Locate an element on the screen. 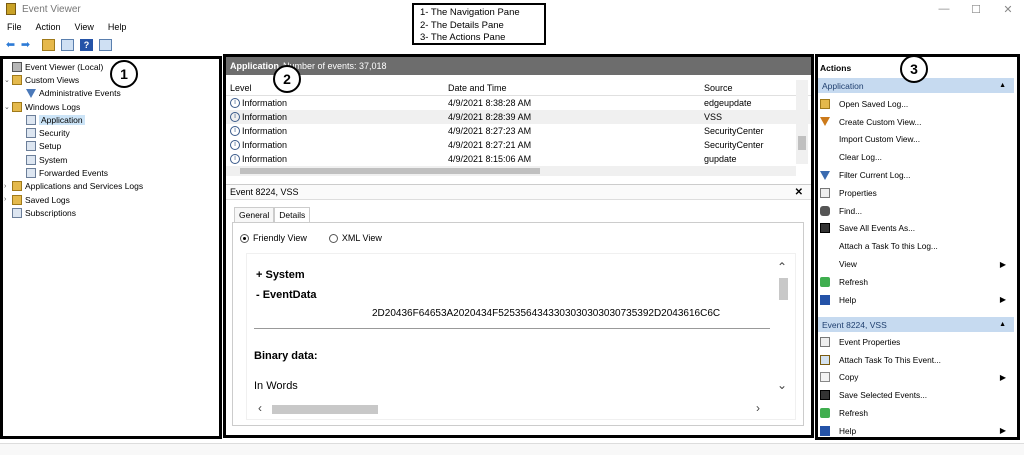 The width and height of the screenshot is (1024, 455). tree-item-application: Application is located at coordinates (111, 119).